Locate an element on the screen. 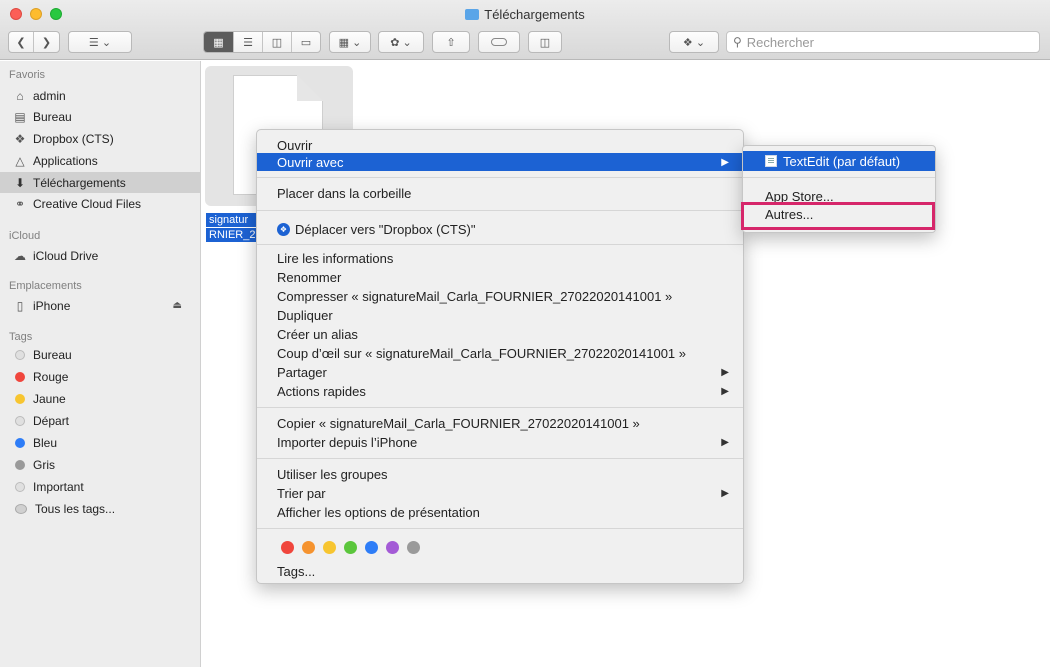 Image resolution: width=1050 pixels, height=667 pixels. action-button: ✿ ⌄ is located at coordinates (401, 42).